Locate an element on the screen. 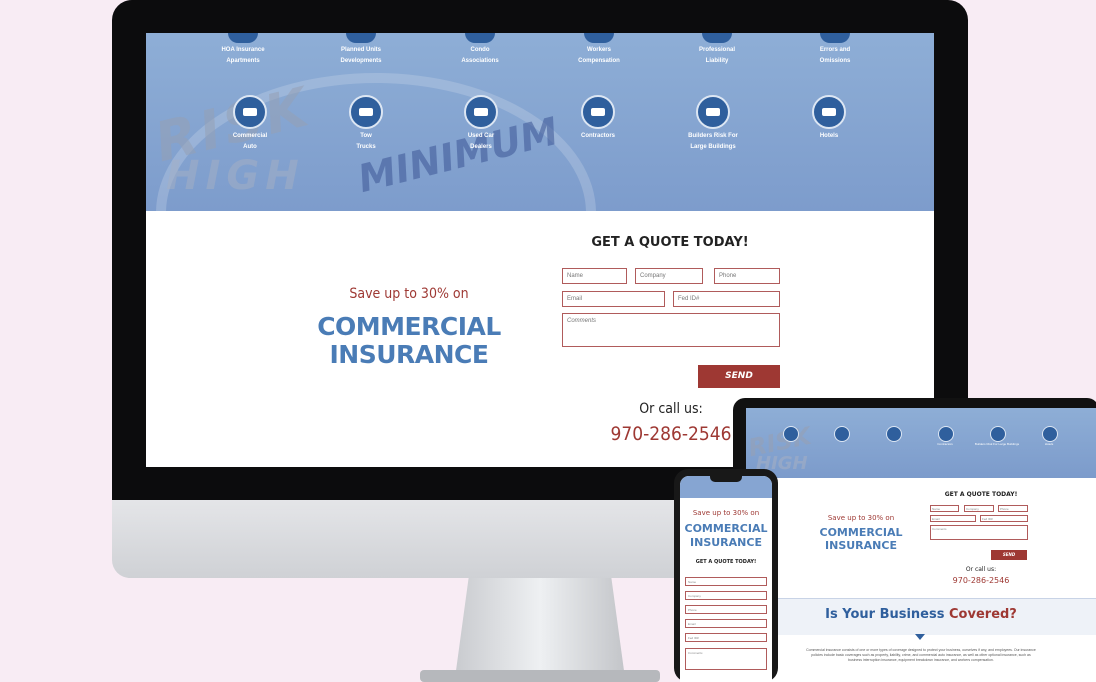 This screenshot has height=682, width=1096. phone-commercial-heading: COMMERCIAL INSURANCE is located at coordinates (726, 536).